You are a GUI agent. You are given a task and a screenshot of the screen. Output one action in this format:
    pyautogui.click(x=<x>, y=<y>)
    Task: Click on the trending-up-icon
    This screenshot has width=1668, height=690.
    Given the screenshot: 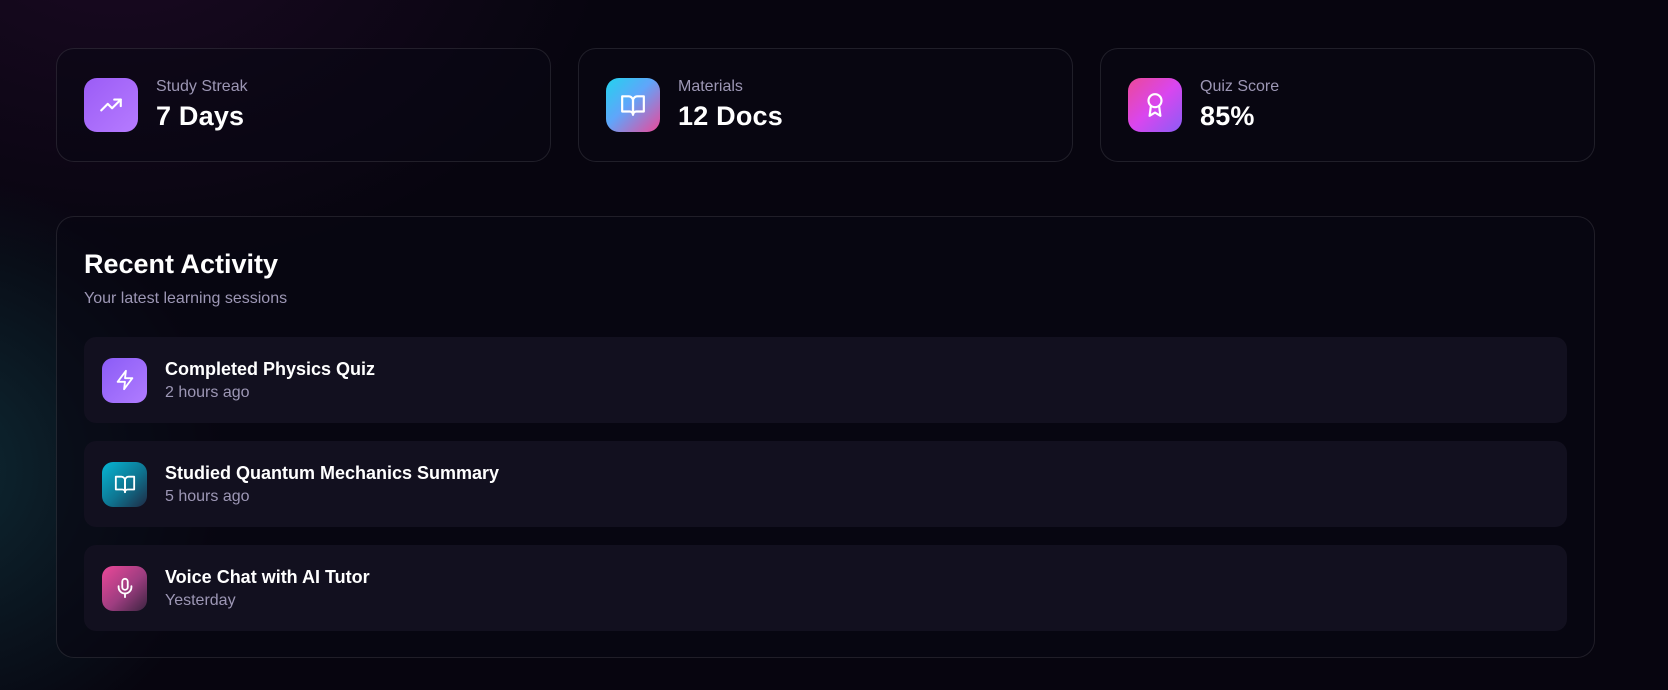 What is the action you would take?
    pyautogui.click(x=111, y=105)
    